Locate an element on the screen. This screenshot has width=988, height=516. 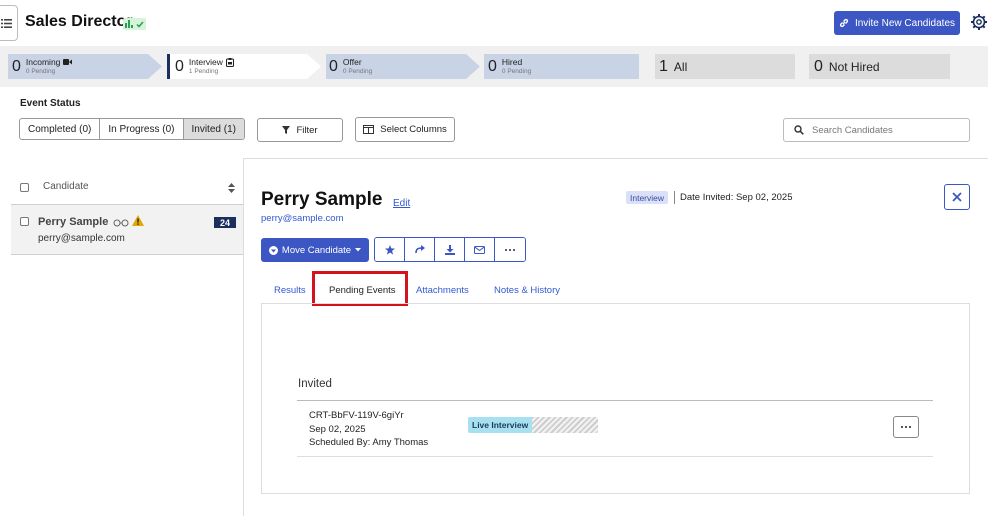
stage-hired: 0 Hired 0 Pending is located at coordinates (508, 66).